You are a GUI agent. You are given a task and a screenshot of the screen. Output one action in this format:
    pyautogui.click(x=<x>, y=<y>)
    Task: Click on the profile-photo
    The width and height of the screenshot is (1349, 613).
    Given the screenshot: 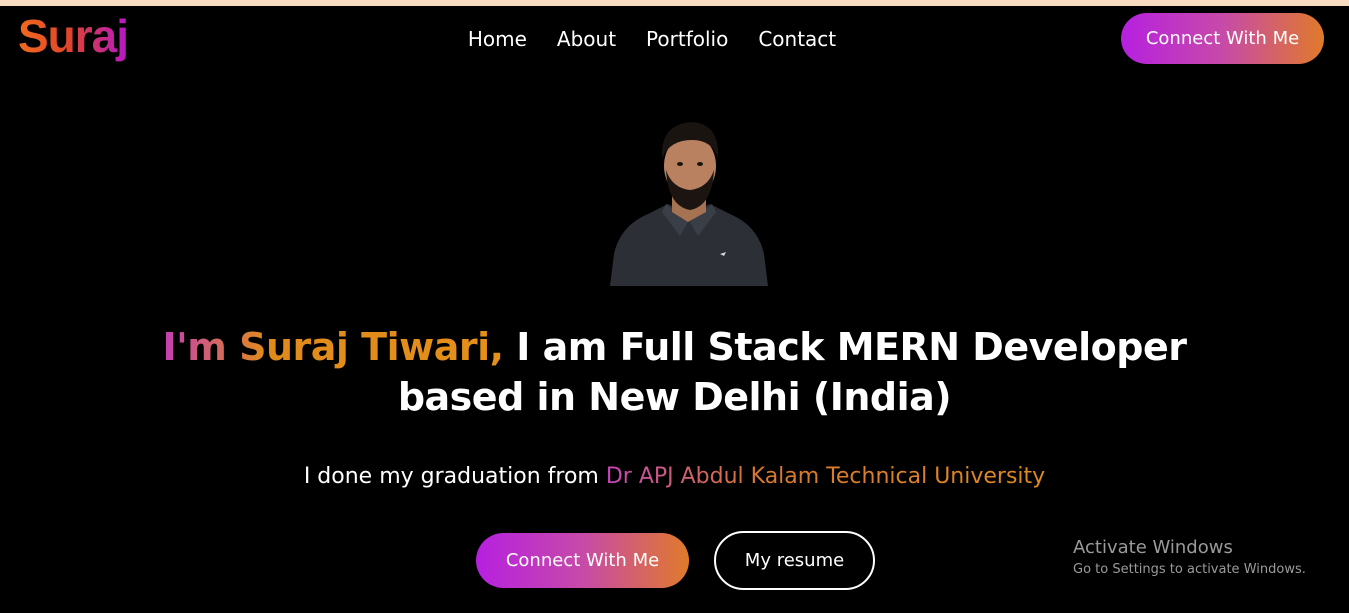 What is the action you would take?
    pyautogui.click(x=689, y=200)
    